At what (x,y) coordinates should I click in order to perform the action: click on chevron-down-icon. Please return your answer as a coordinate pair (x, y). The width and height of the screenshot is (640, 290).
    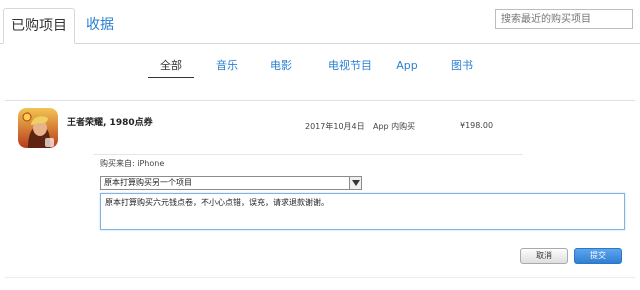
    Looking at the image, I should click on (355, 183).